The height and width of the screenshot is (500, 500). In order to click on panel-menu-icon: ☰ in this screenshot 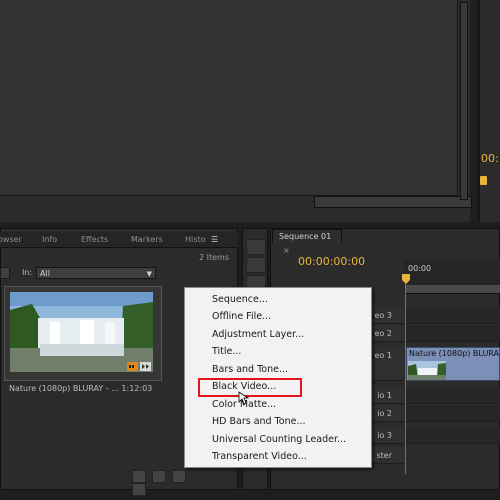, I will do `click(214, 240)`.